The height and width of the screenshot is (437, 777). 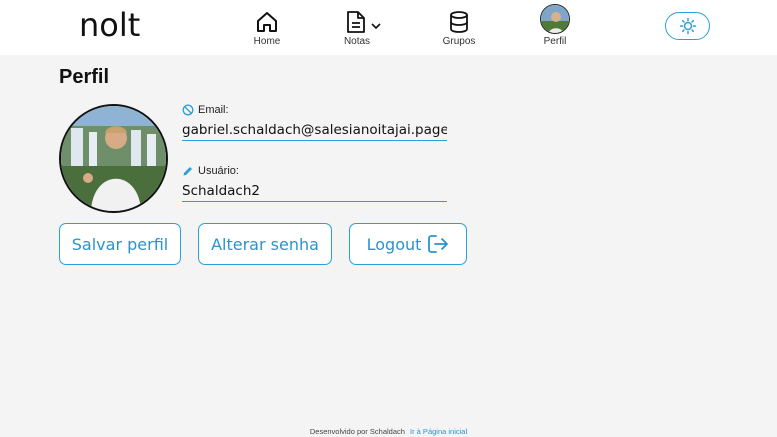 What do you see at coordinates (267, 41) in the screenshot?
I see `nav-label-home: Home` at bounding box center [267, 41].